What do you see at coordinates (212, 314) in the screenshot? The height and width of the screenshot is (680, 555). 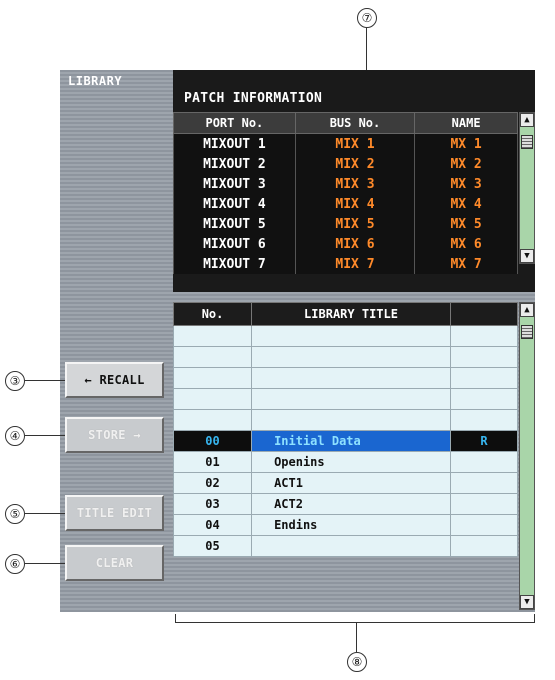 I see `library-header-no: No.` at bounding box center [212, 314].